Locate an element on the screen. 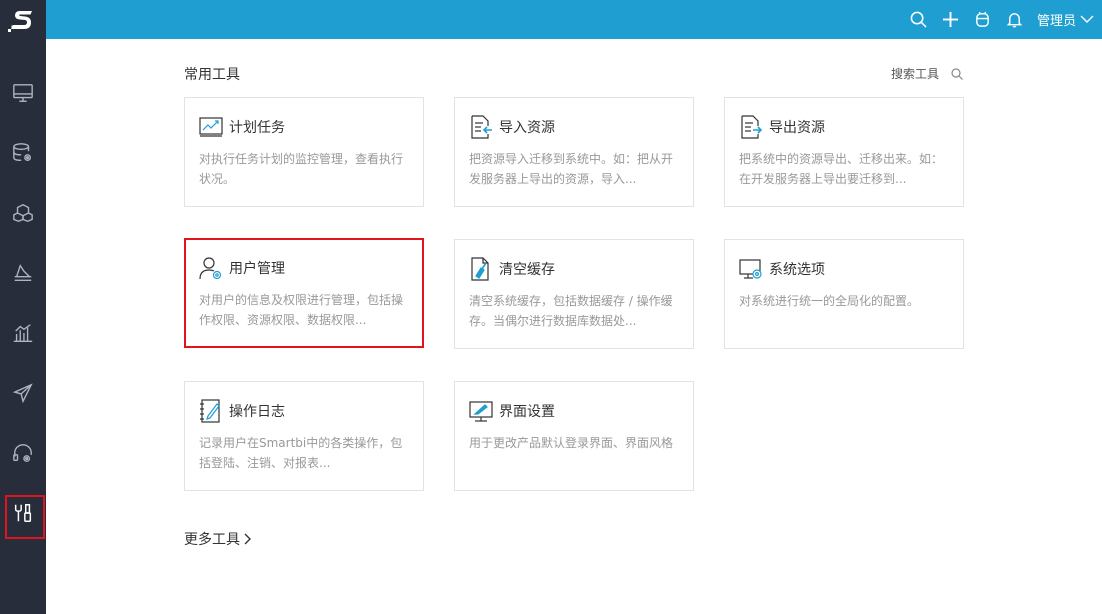  schedule-chart-icon is located at coordinates (211, 127).